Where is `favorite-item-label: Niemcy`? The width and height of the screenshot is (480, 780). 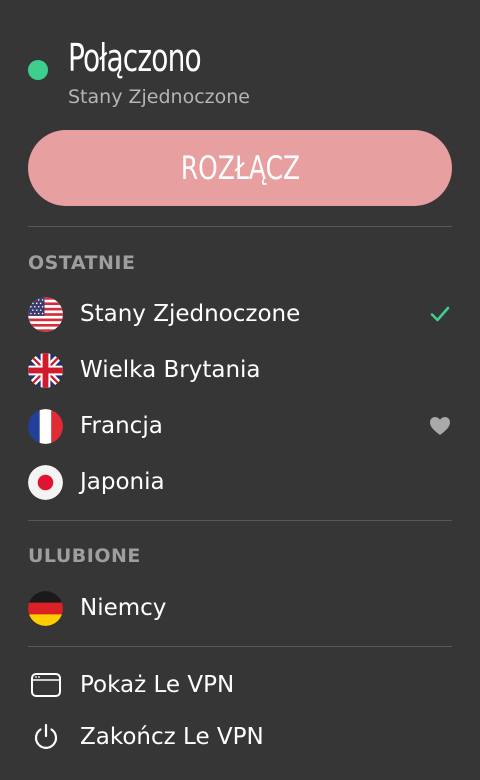 favorite-item-label: Niemcy is located at coordinates (123, 608).